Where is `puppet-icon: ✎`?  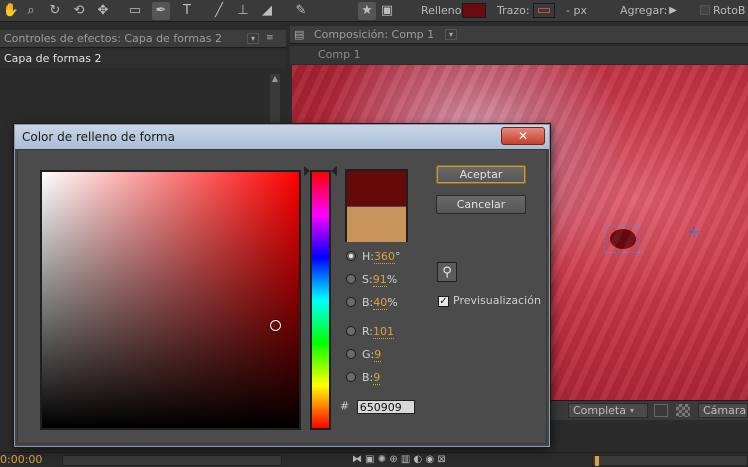
puppet-icon: ✎ is located at coordinates (301, 11).